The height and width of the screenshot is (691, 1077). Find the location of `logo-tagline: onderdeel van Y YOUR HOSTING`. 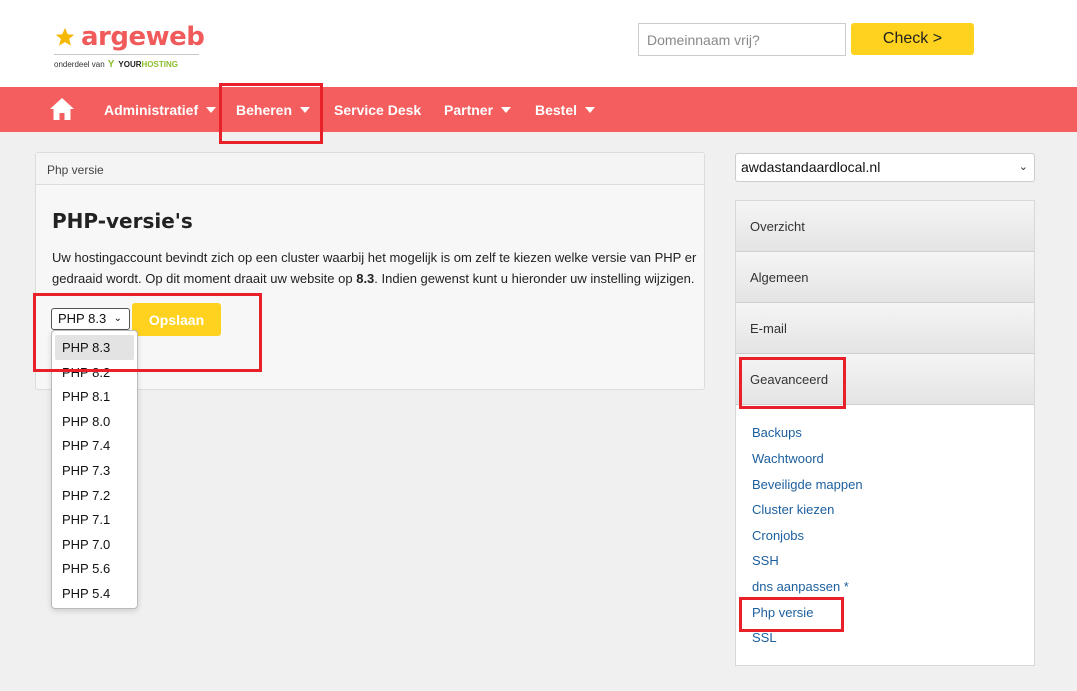

logo-tagline: onderdeel van Y YOUR HOSTING is located at coordinates (116, 64).